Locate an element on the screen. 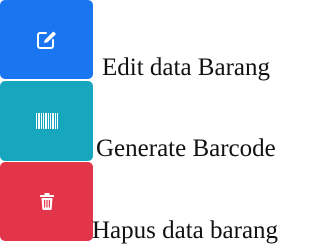 The width and height of the screenshot is (332, 244). edit-button is located at coordinates (46, 39).